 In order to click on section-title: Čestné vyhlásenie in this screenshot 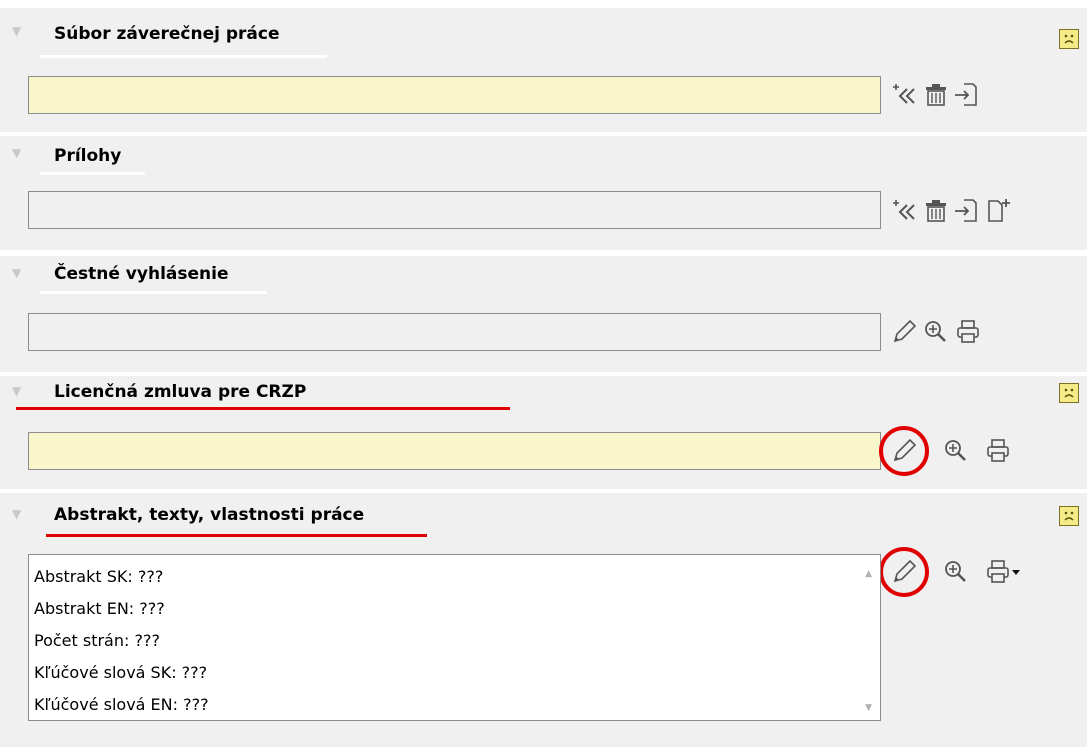, I will do `click(141, 274)`.